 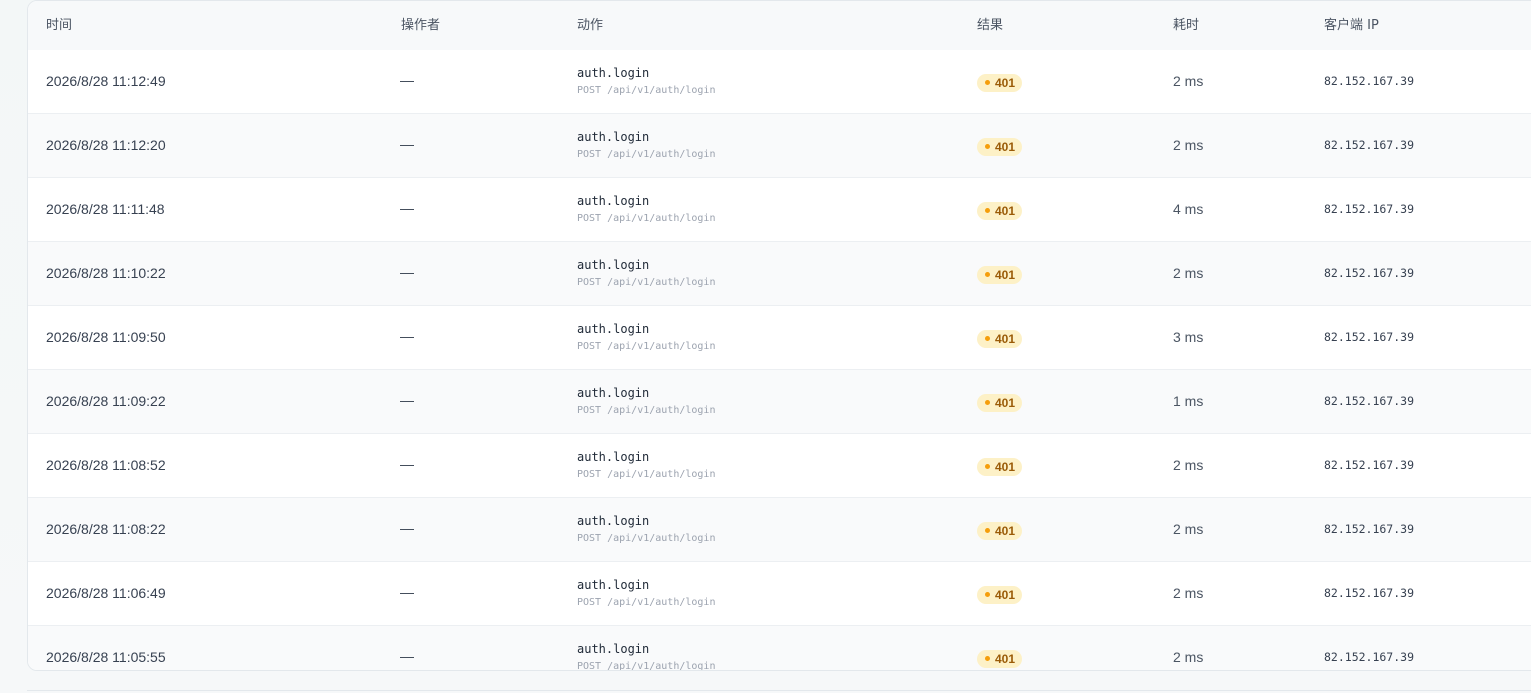 What do you see at coordinates (590, 26) in the screenshot?
I see `column-header-action: 动作` at bounding box center [590, 26].